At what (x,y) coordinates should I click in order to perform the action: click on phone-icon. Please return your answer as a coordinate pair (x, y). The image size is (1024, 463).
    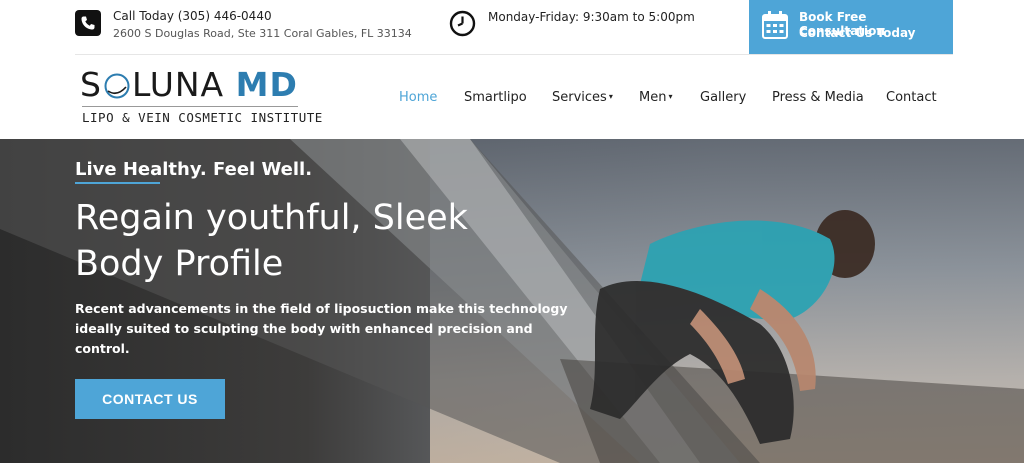
    Looking at the image, I should click on (88, 23).